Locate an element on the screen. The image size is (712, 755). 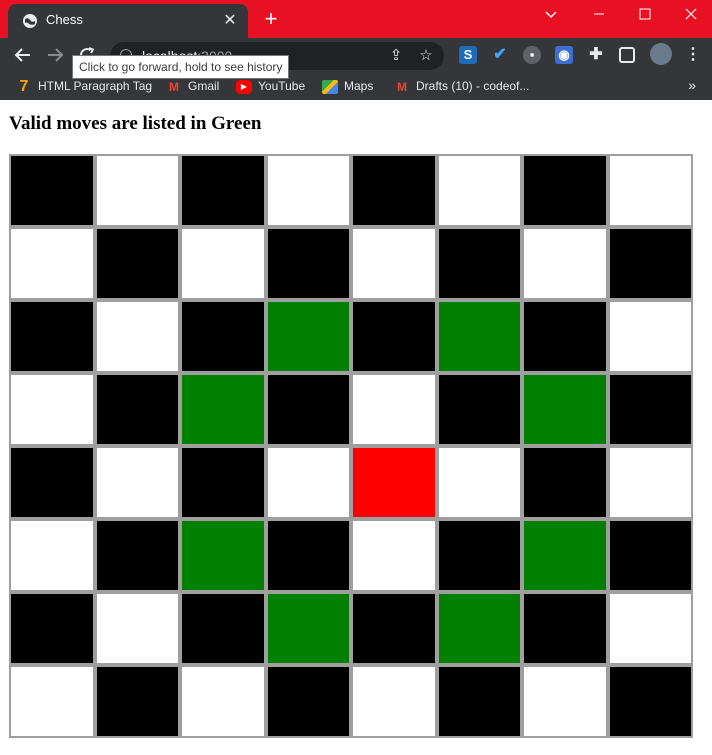
maps-icon is located at coordinates (330, 86).